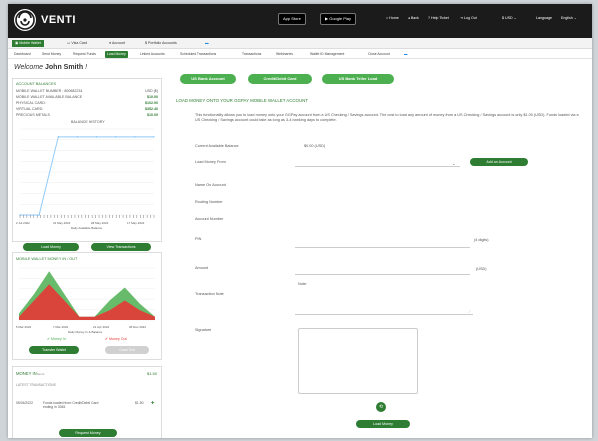 The width and height of the screenshot is (598, 441). What do you see at coordinates (209, 294) in the screenshot?
I see `transaction-note-label: Transaction Note` at bounding box center [209, 294].